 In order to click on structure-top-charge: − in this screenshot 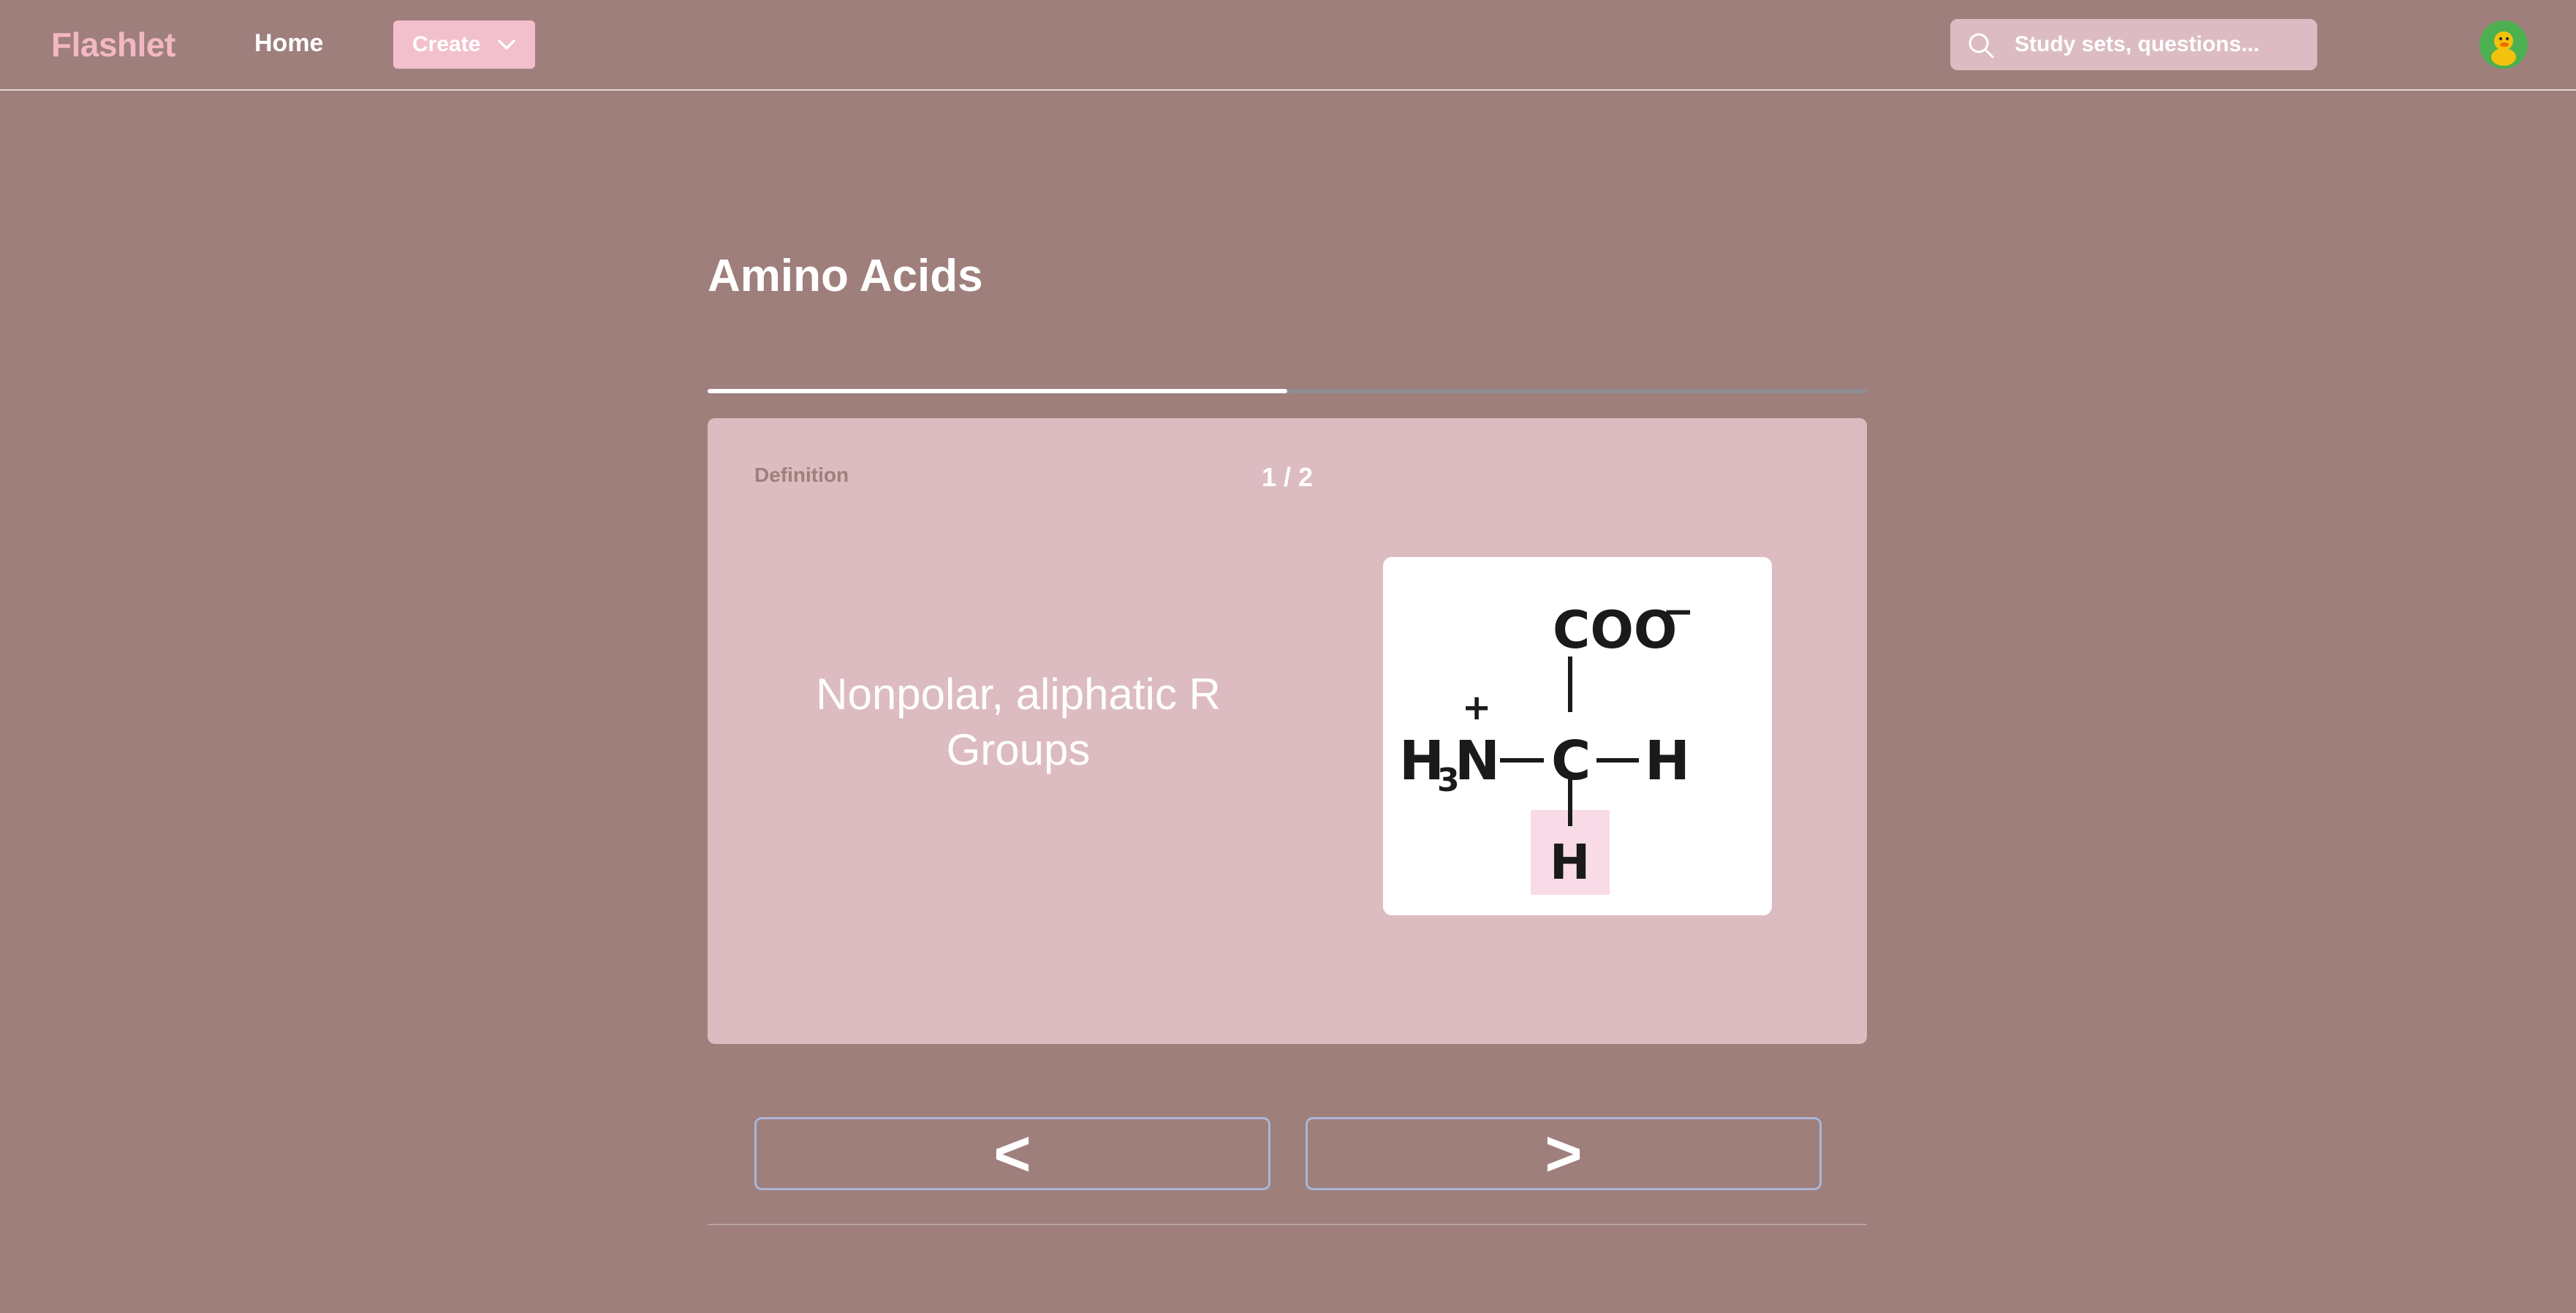, I will do `click(1678, 612)`.